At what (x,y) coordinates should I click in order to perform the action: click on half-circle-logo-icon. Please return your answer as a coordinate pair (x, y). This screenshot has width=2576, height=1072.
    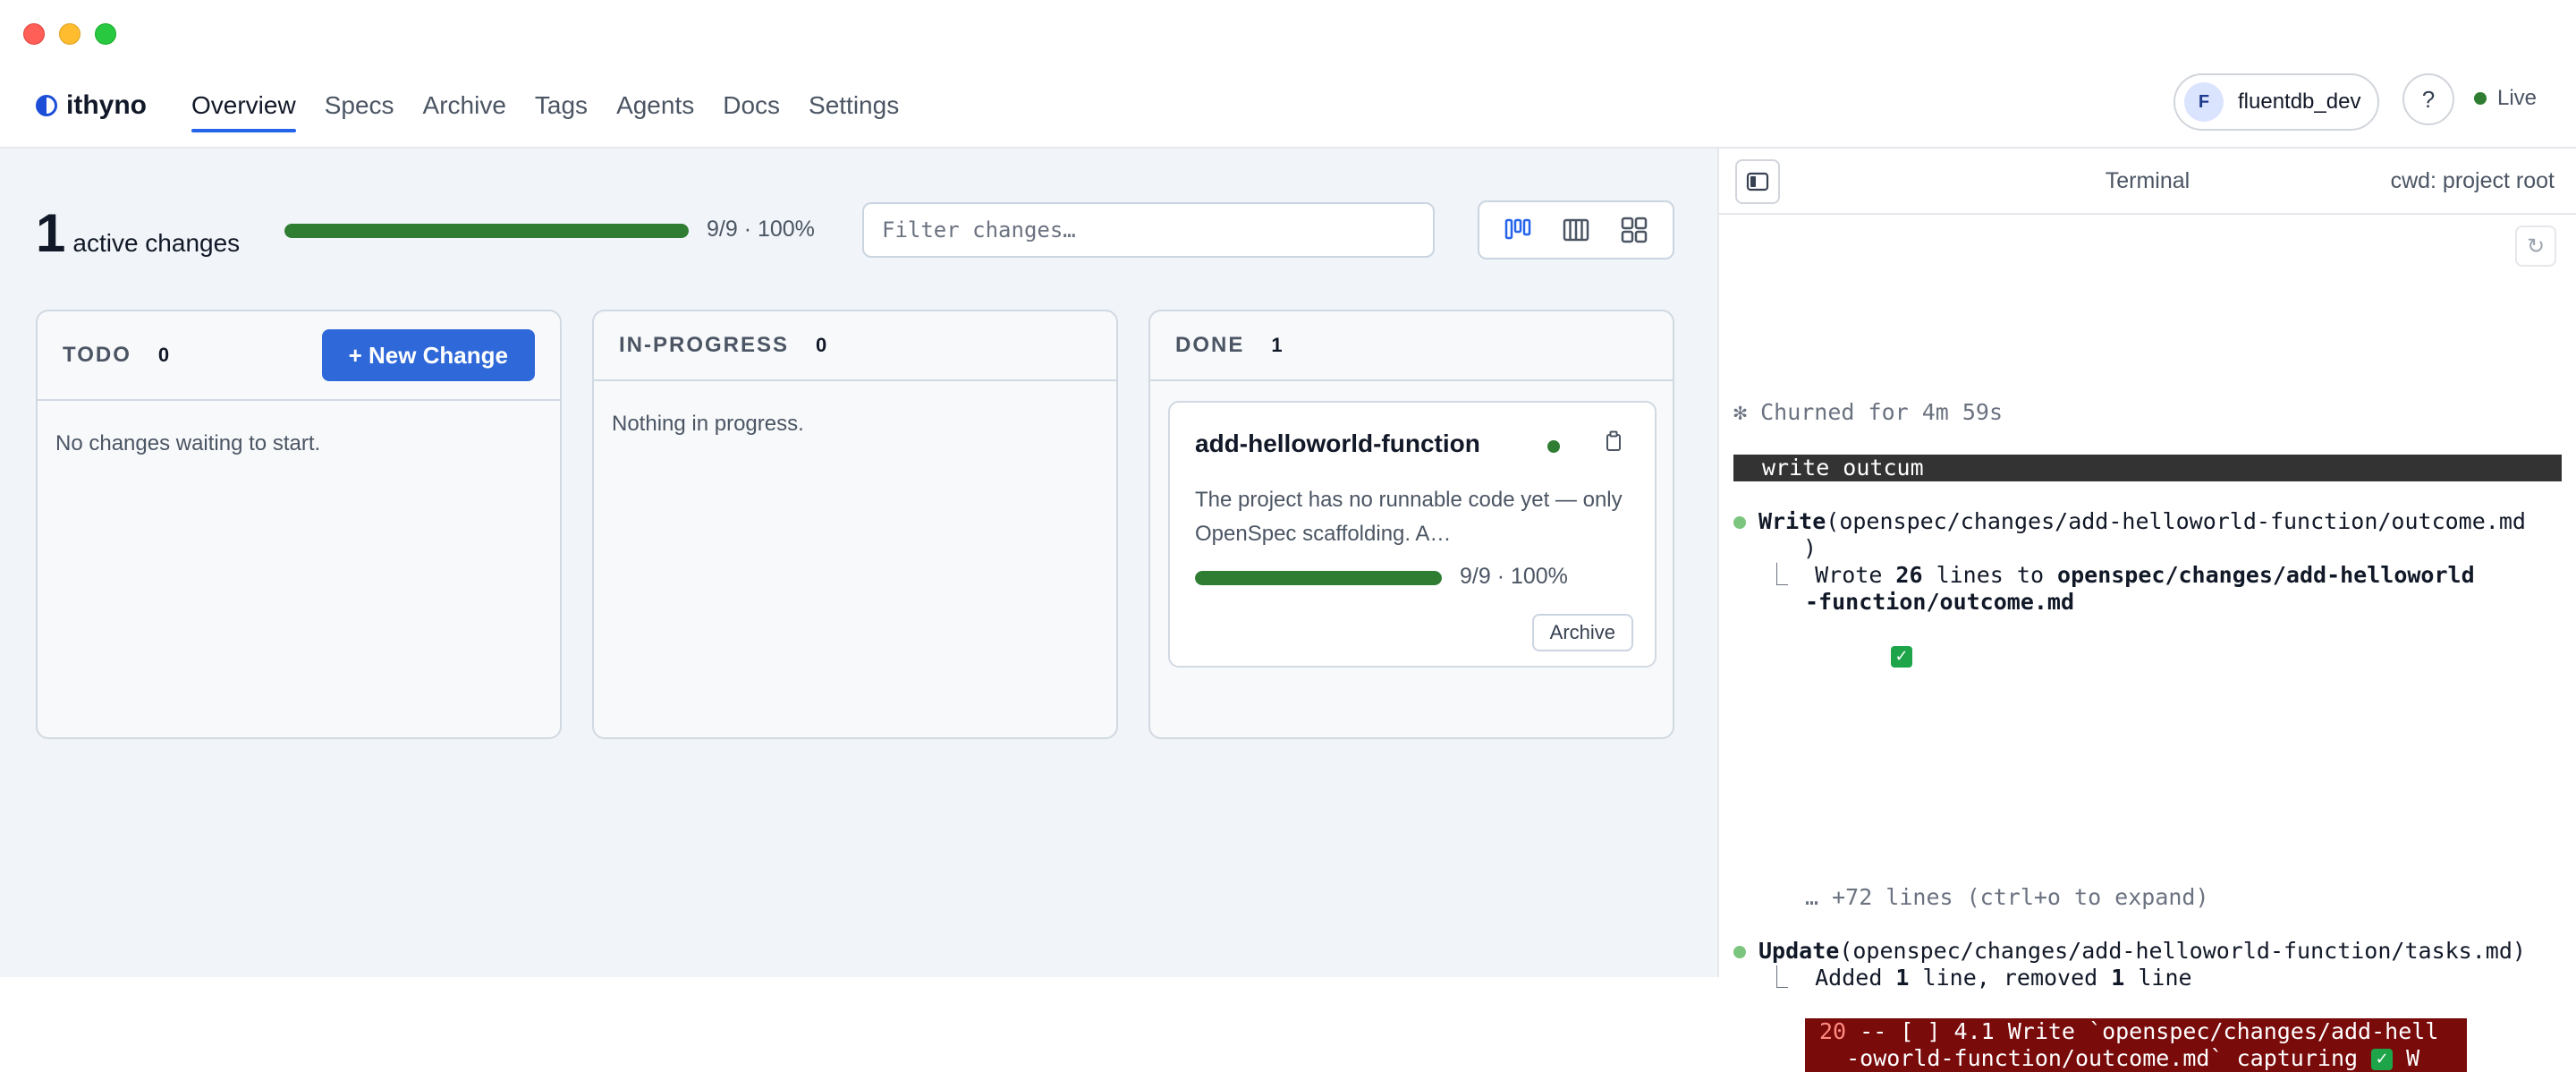
    Looking at the image, I should click on (46, 105).